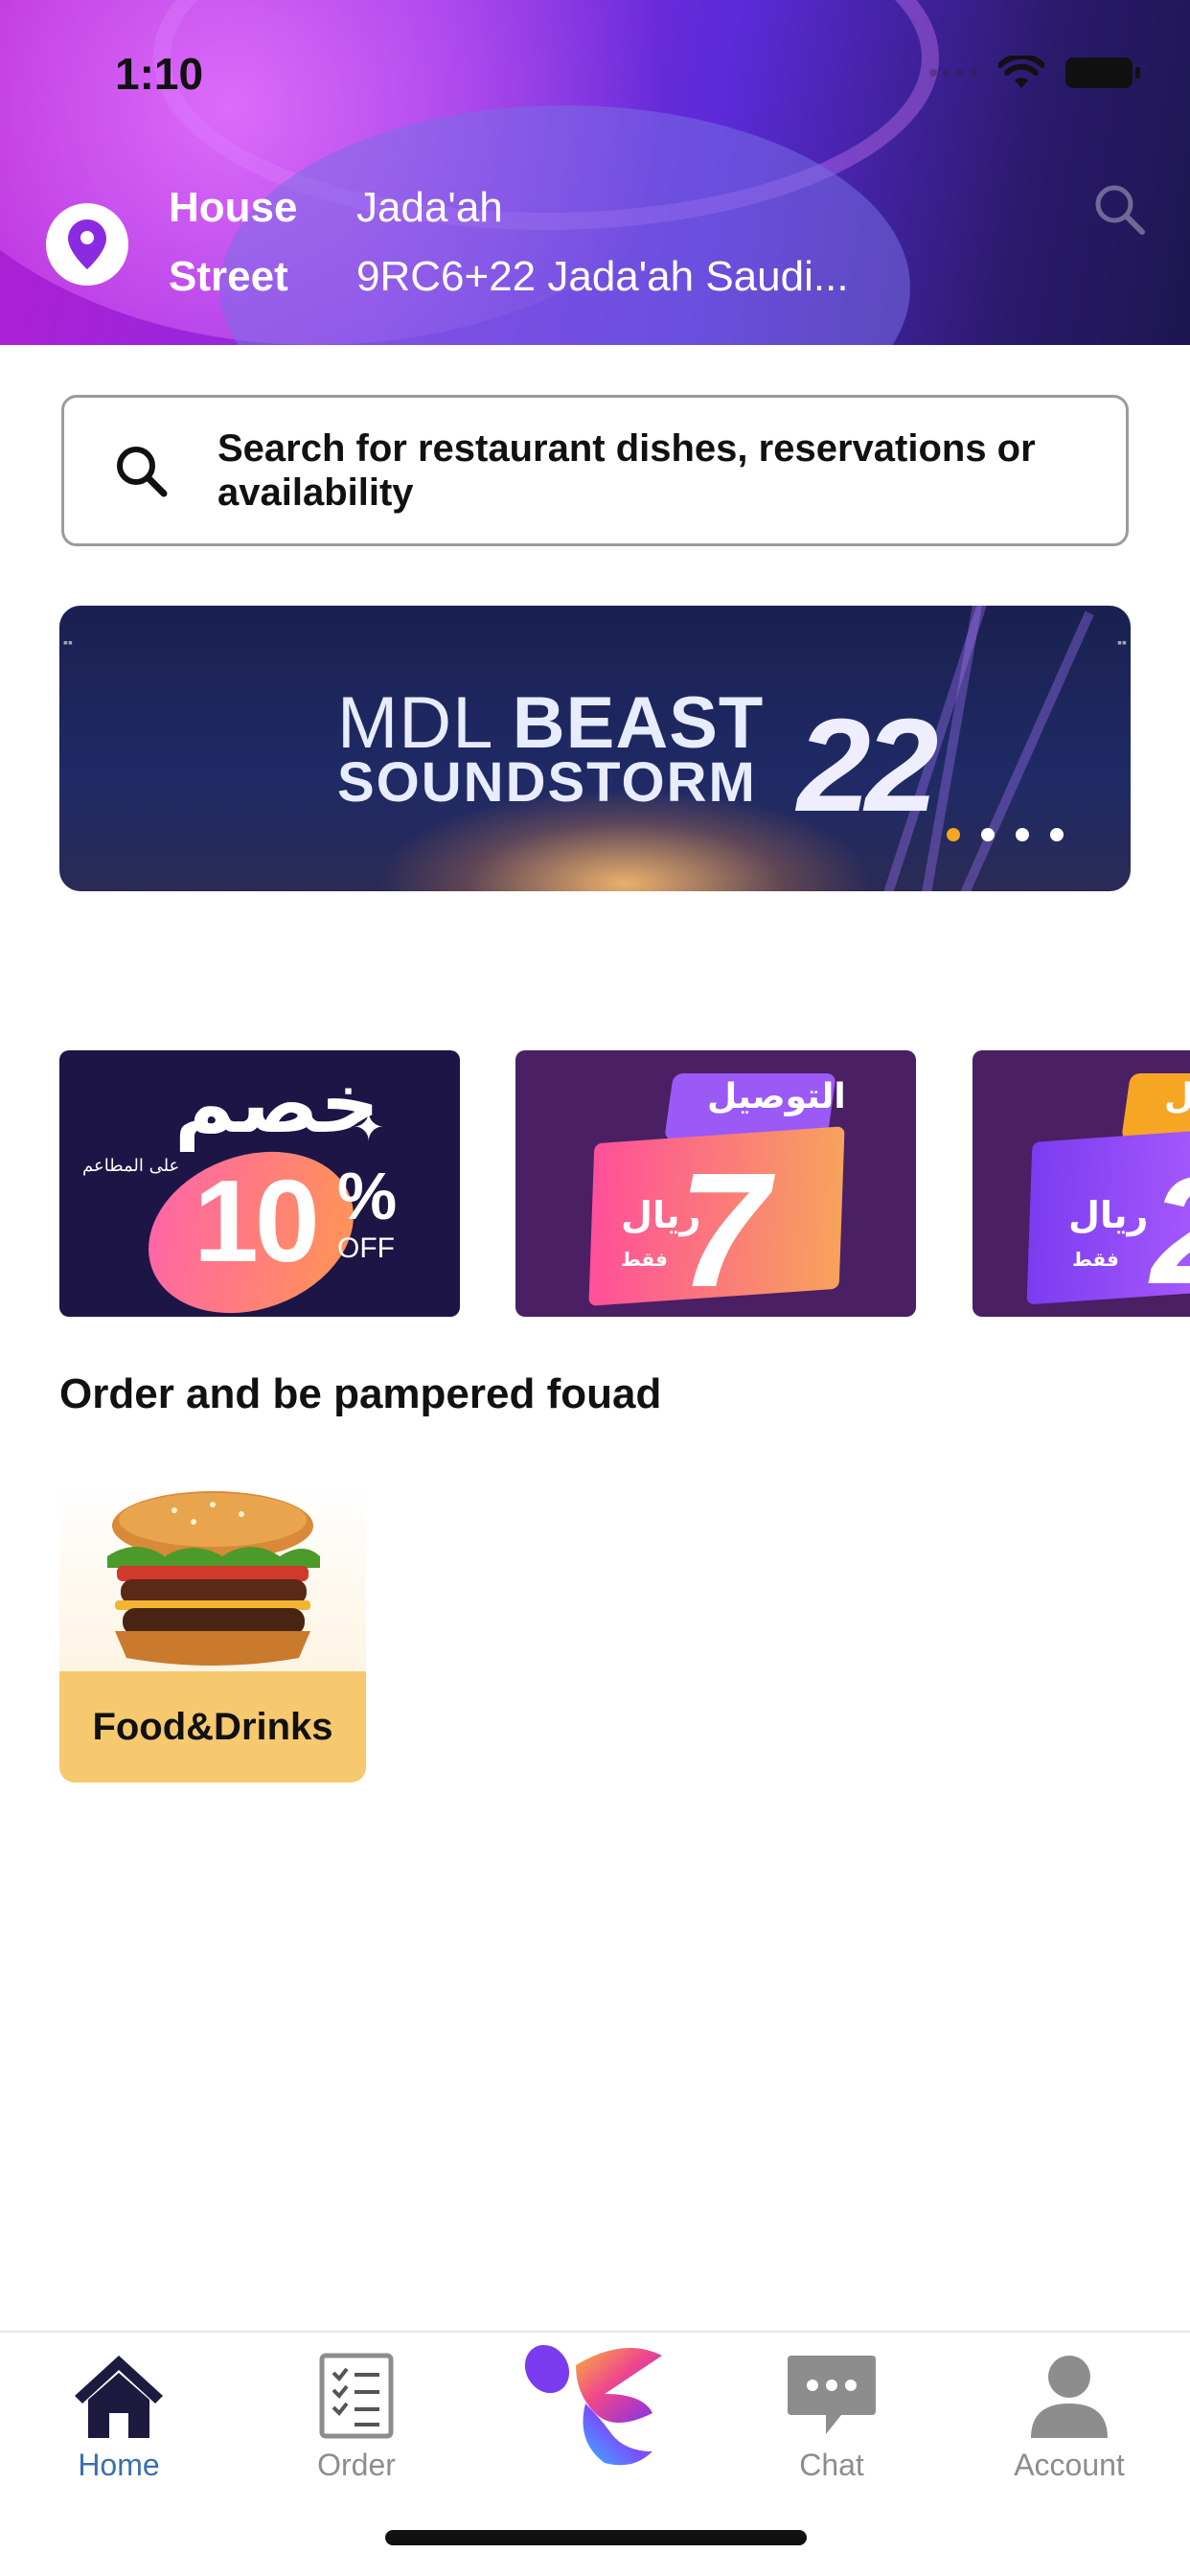 This screenshot has width=1190, height=2576. I want to click on sparkle-icon: ✦, so click(369, 1128).